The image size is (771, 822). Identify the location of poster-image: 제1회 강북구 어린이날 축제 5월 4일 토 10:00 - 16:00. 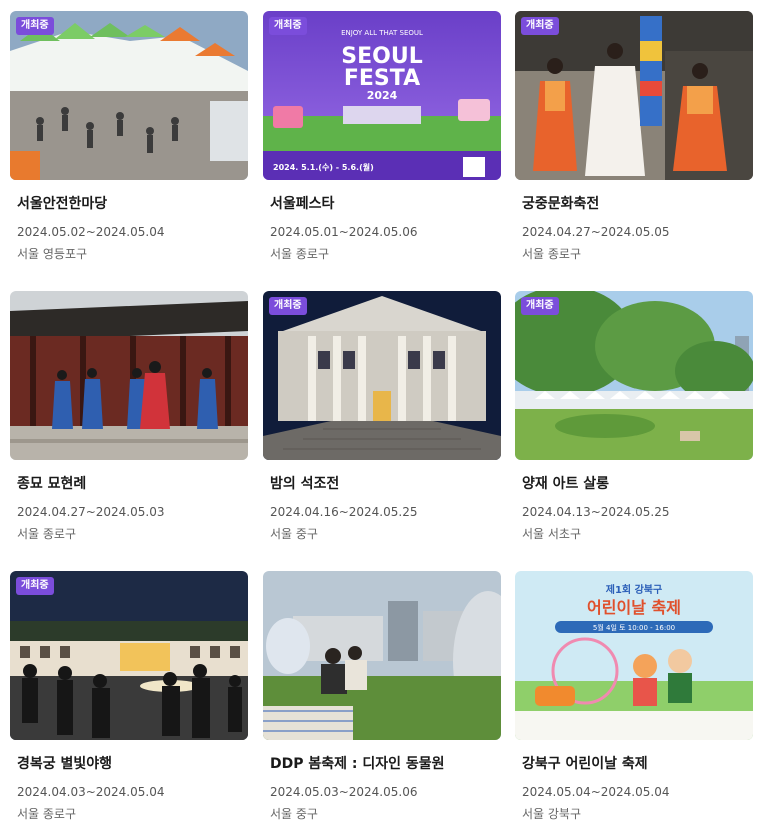
(634, 655).